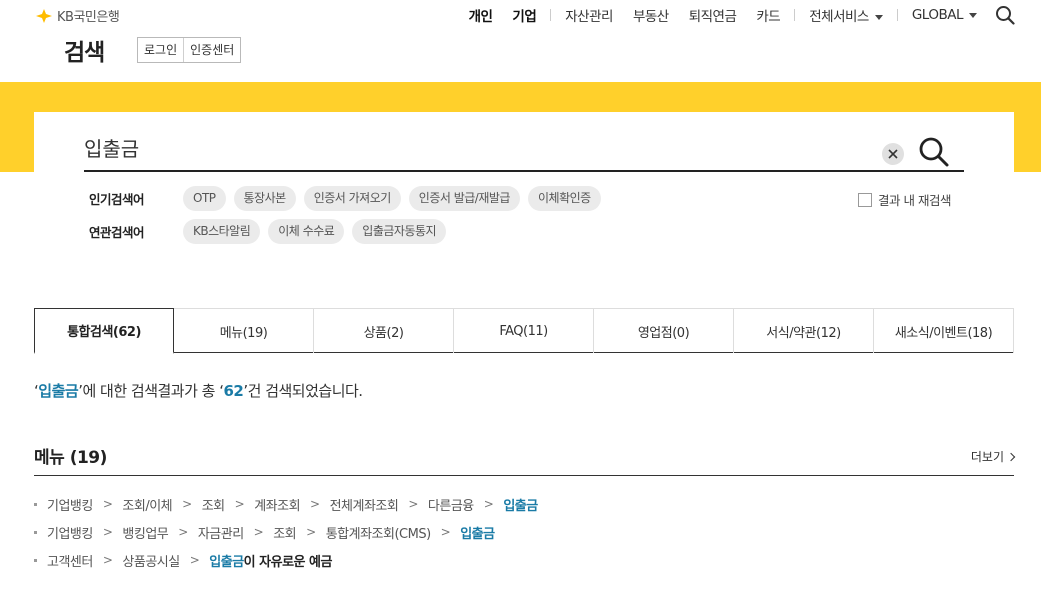  I want to click on global-nav: 개인 기업 자산관리 부동산 퇴직연금 카드 전체서비스 GLOBAL, so click(737, 15).